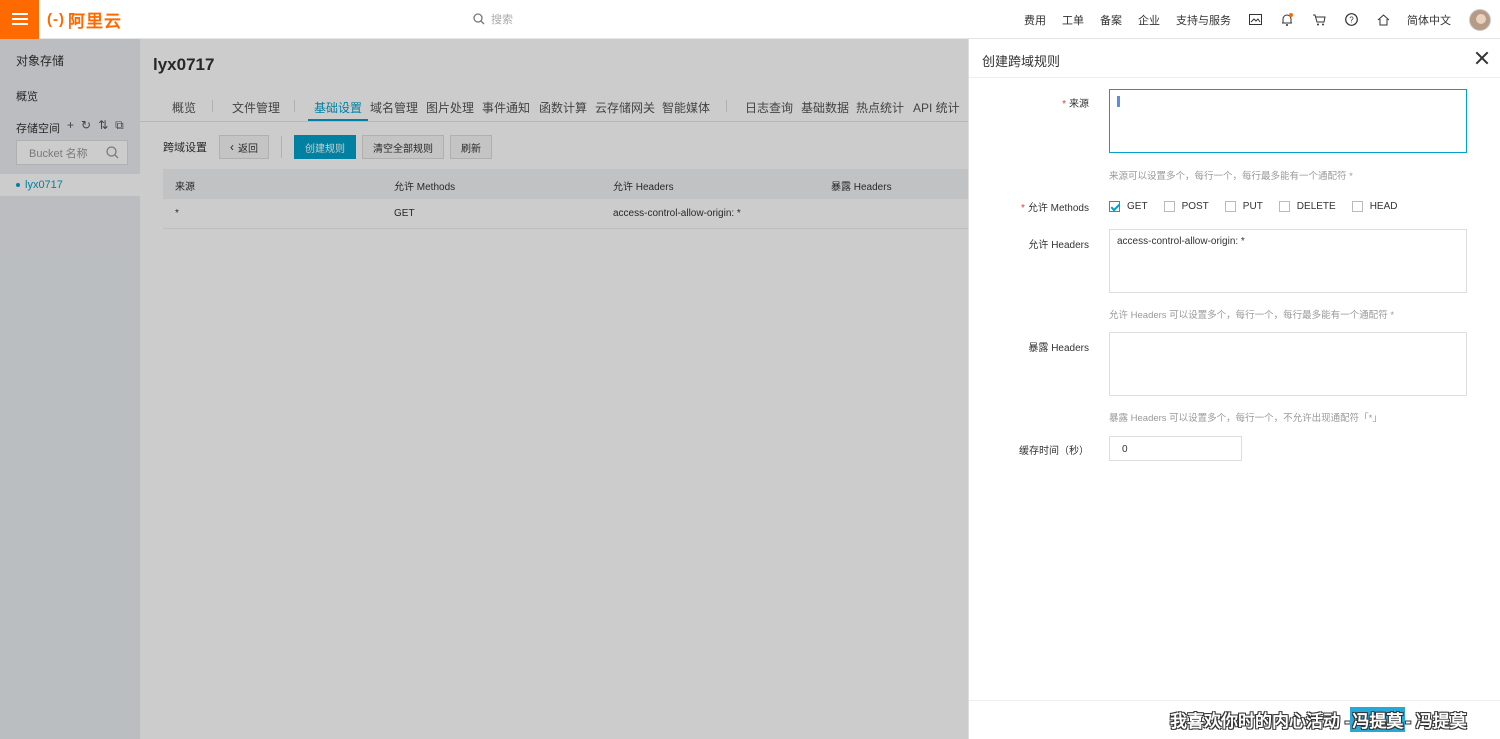 Image resolution: width=1500 pixels, height=739 pixels. I want to click on search-icon, so click(479, 19).